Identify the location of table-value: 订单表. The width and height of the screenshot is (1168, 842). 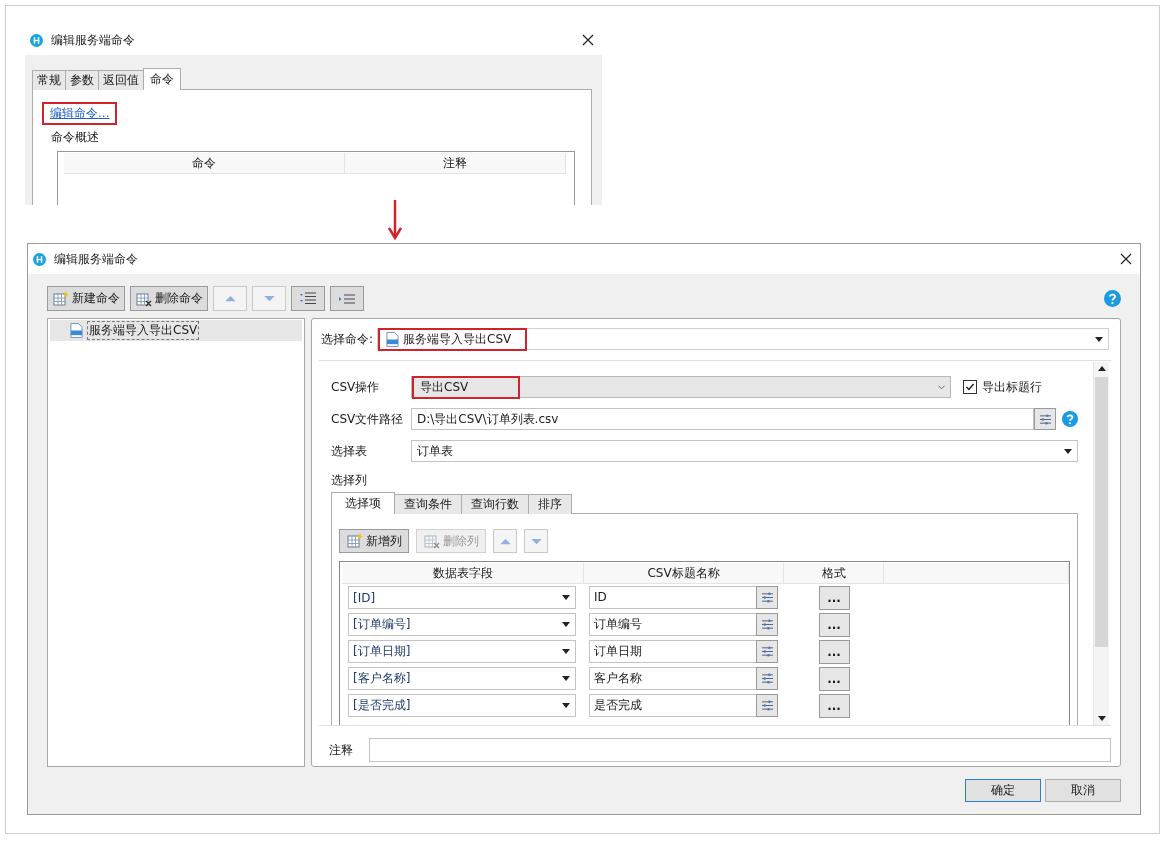
(435, 451).